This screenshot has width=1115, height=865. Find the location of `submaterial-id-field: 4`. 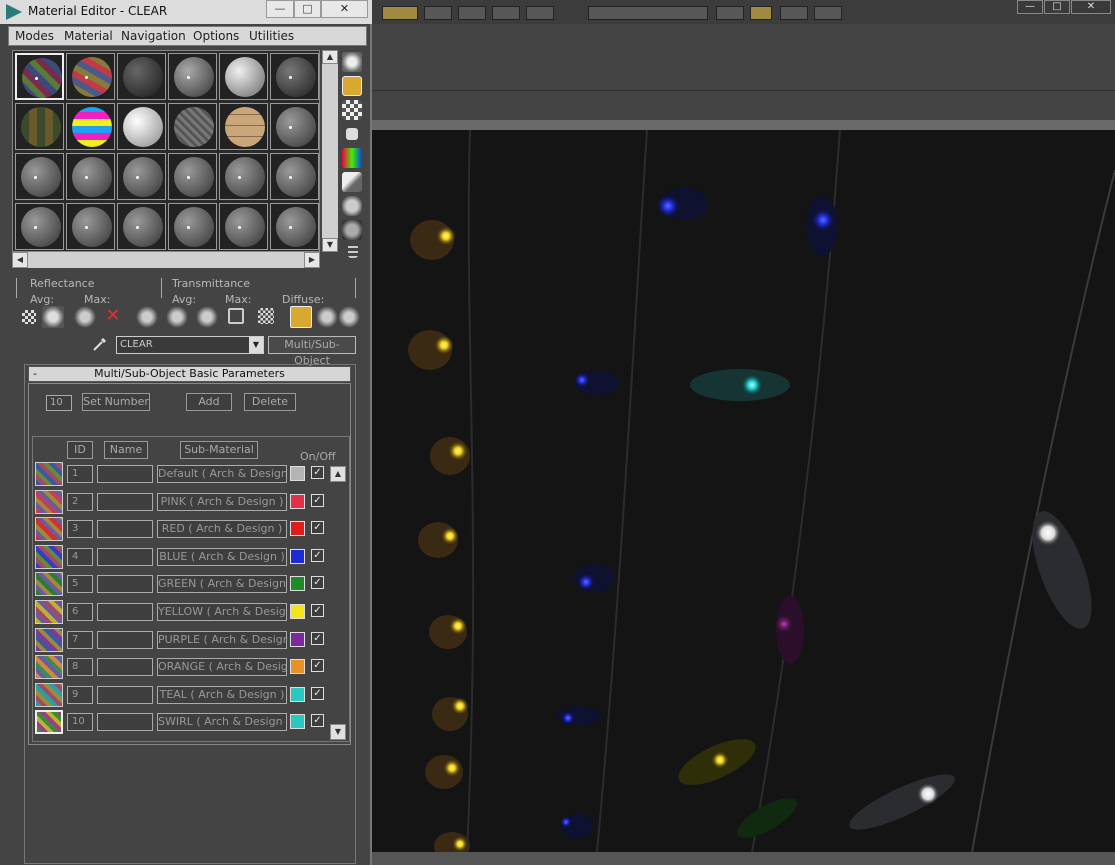

submaterial-id-field: 4 is located at coordinates (80, 556).